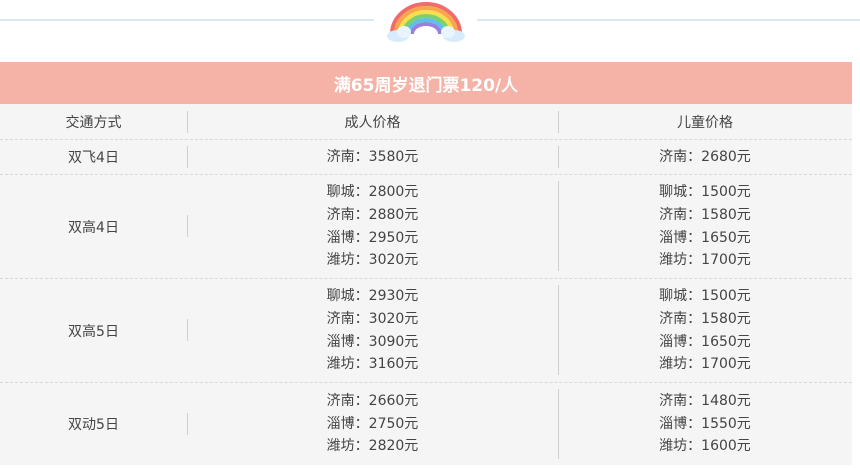  What do you see at coordinates (93, 227) in the screenshot?
I see `transport-mode: 双高4日` at bounding box center [93, 227].